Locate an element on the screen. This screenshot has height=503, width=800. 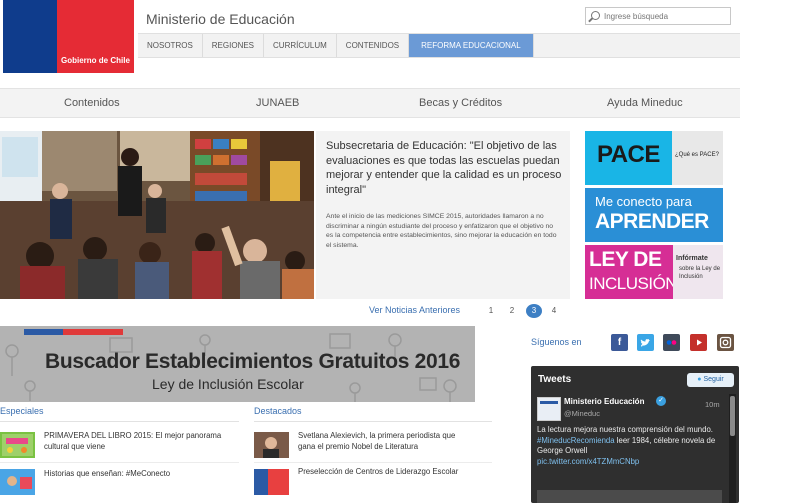
especiales-item-2: Historias que enseñan: #MeConecto is located at coordinates (134, 474).